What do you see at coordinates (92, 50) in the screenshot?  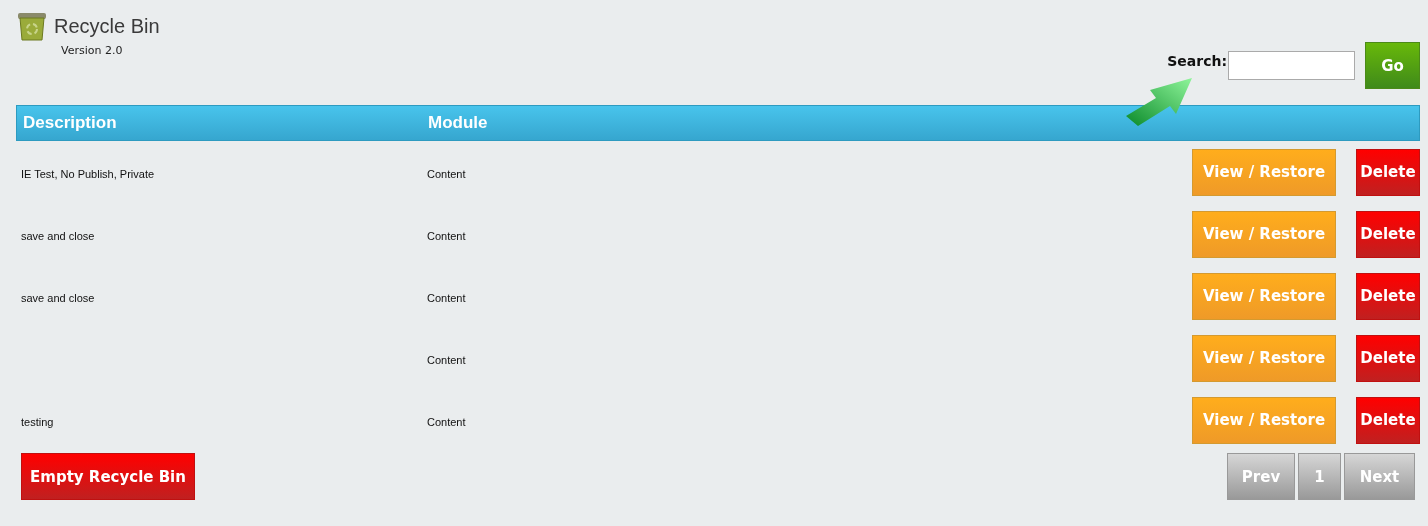 I see `version-label: Version 2.0` at bounding box center [92, 50].